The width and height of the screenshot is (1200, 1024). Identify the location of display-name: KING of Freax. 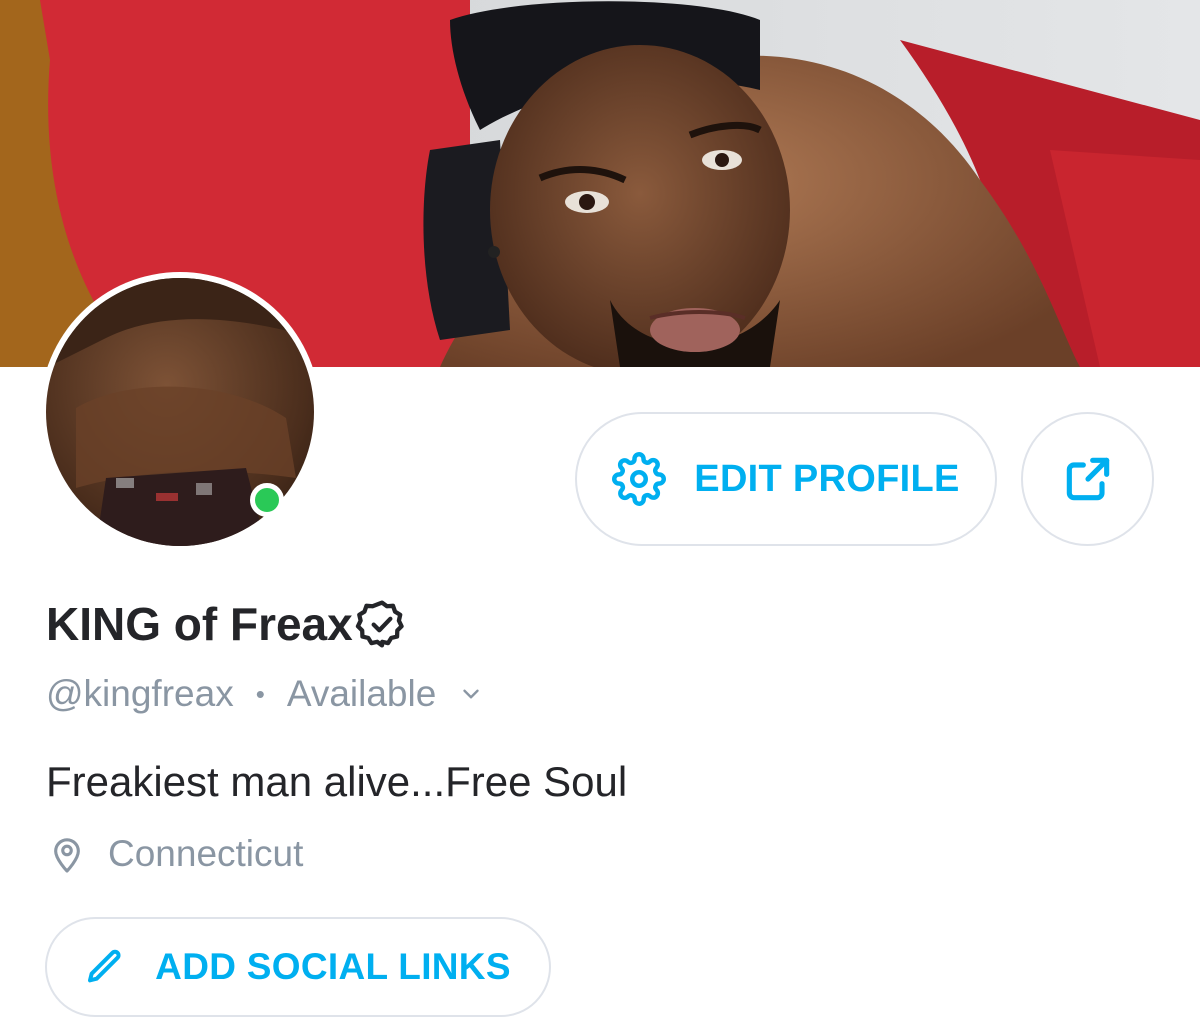
(199, 624).